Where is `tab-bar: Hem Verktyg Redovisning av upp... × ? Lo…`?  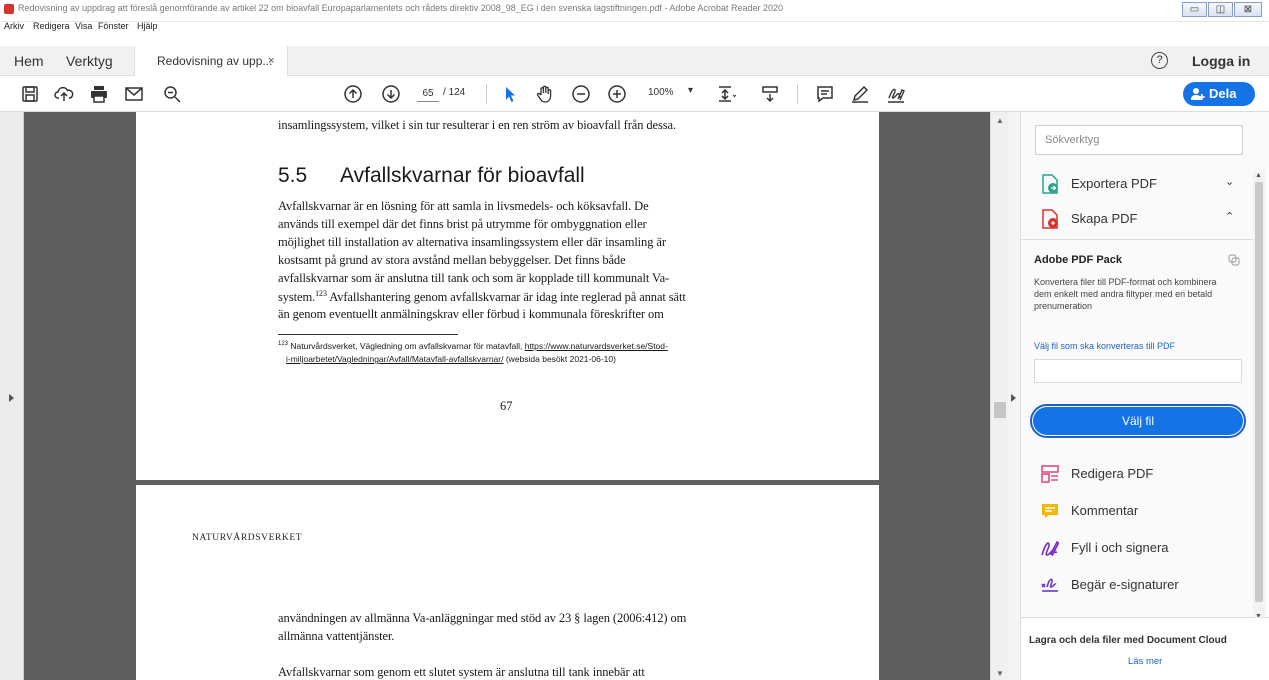 tab-bar: Hem Verktyg Redovisning av upp... × ? Lo… is located at coordinates (634, 61).